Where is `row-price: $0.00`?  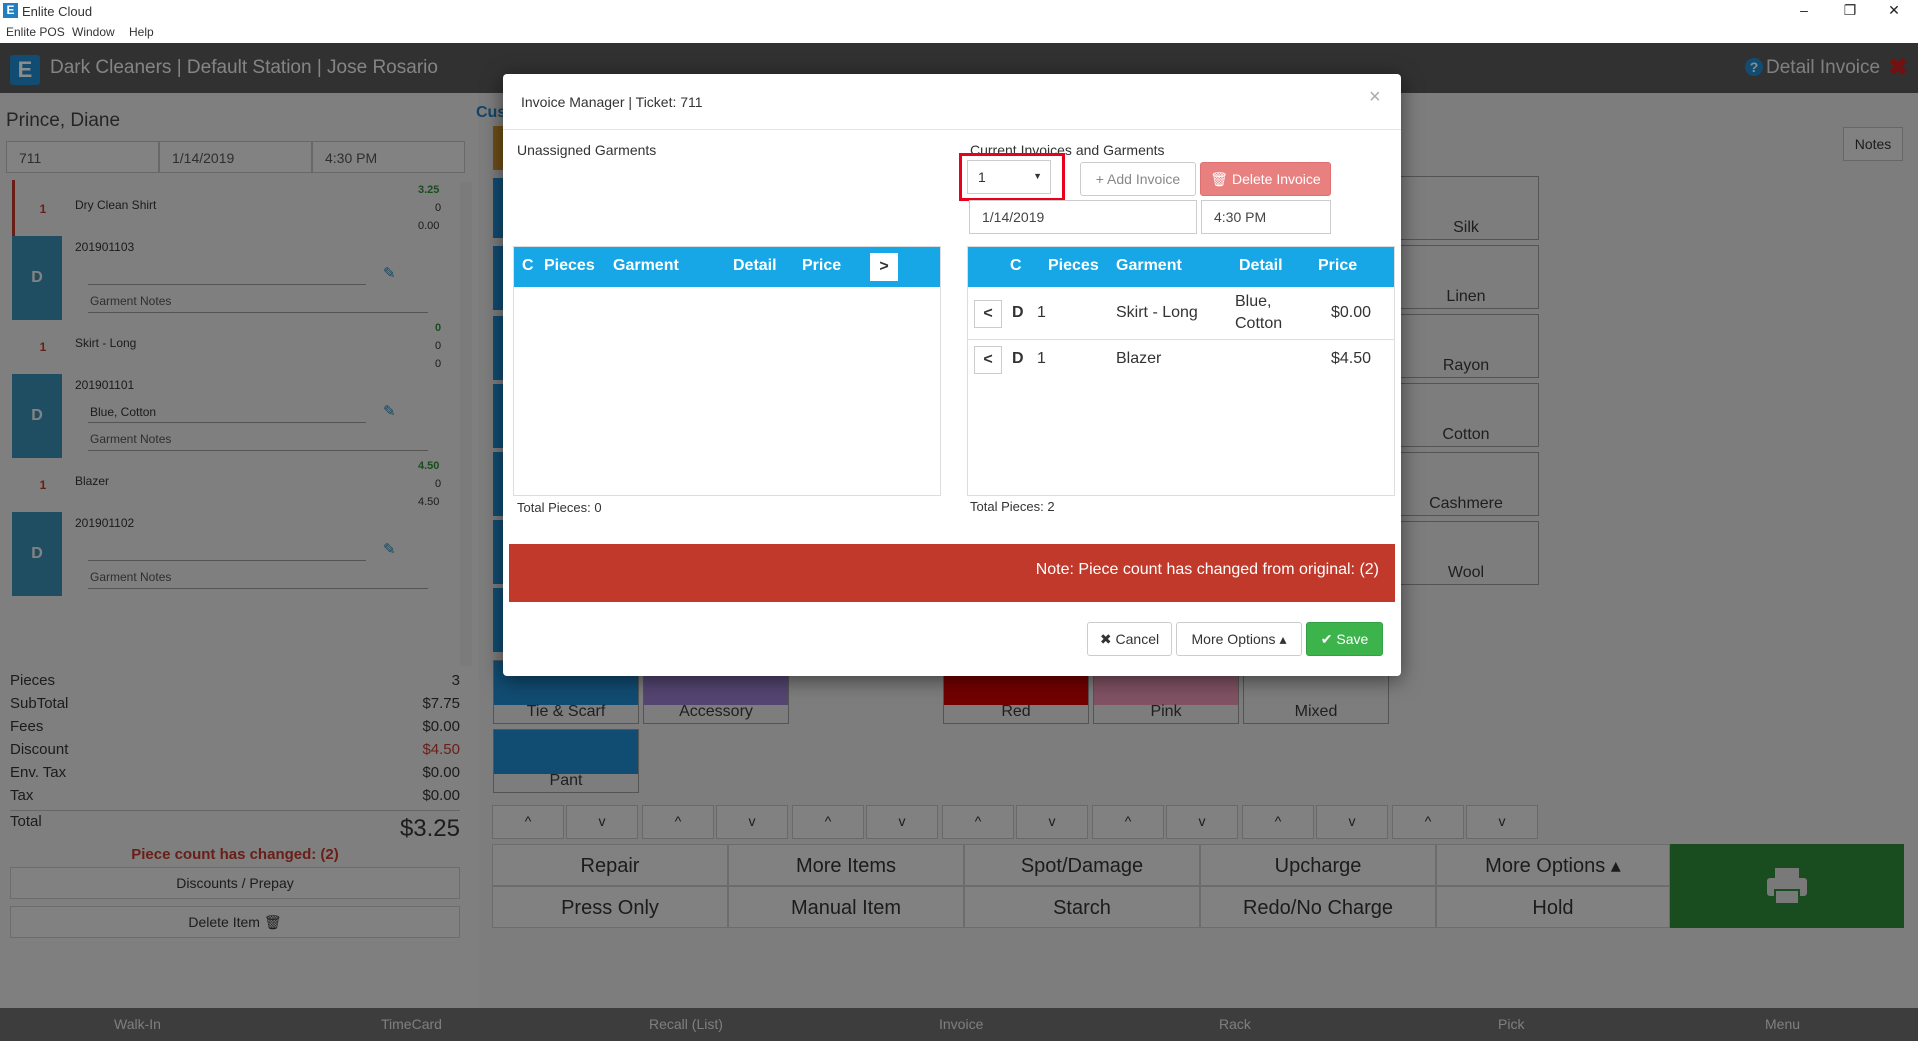
row-price: $0.00 is located at coordinates (1351, 312).